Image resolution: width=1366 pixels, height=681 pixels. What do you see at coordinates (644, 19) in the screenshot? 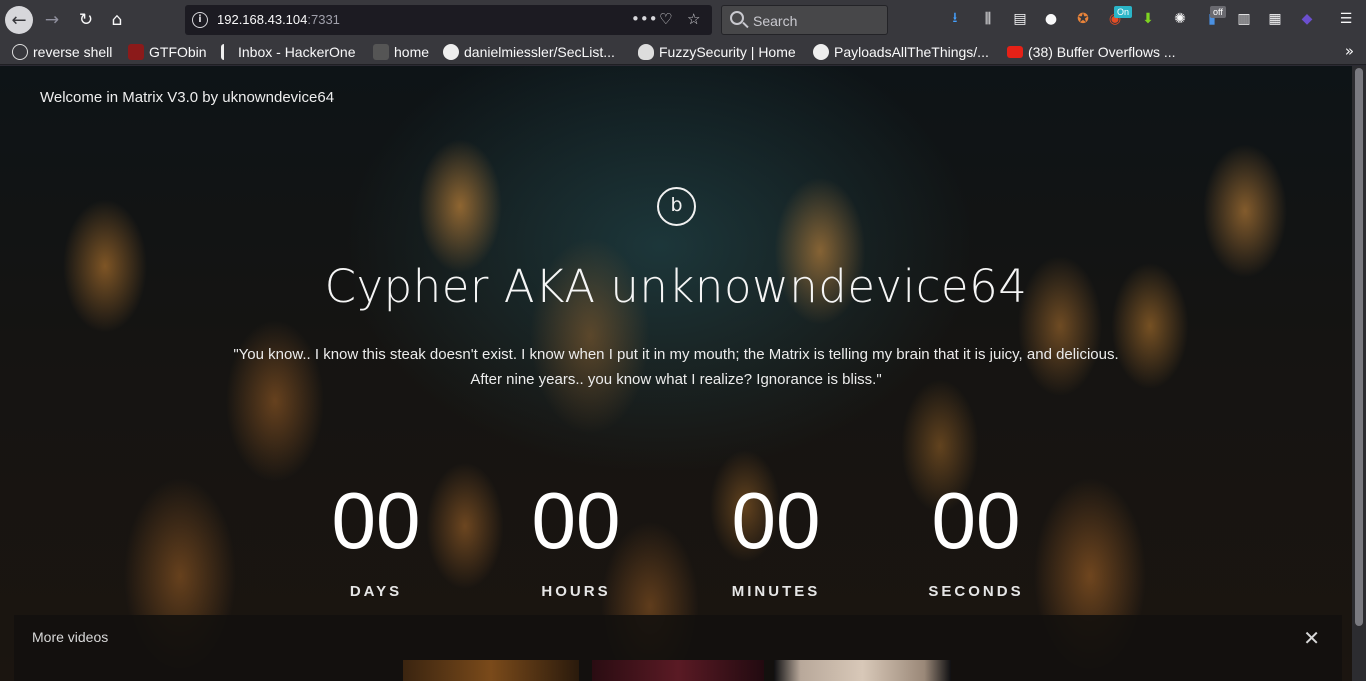
I see `page-actions-icon: •••` at bounding box center [644, 19].